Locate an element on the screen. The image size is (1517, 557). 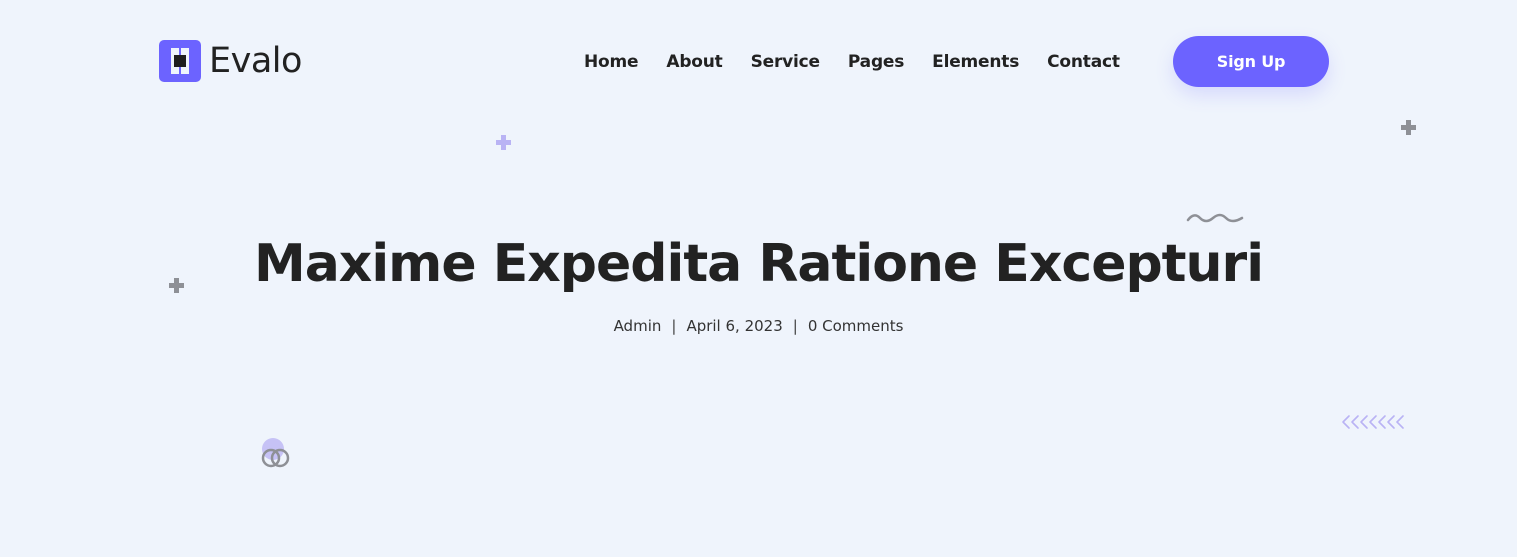
page-title: Maxime Expedita Ratione Excepturi is located at coordinates (758, 264).